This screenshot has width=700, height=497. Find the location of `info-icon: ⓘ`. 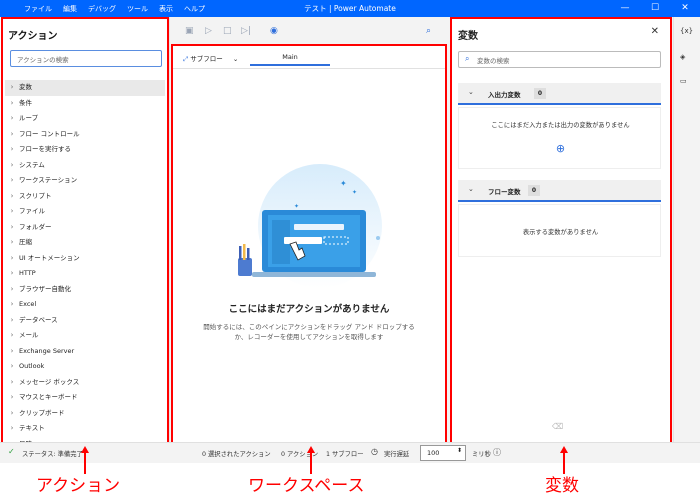

info-icon: ⓘ is located at coordinates (497, 452).